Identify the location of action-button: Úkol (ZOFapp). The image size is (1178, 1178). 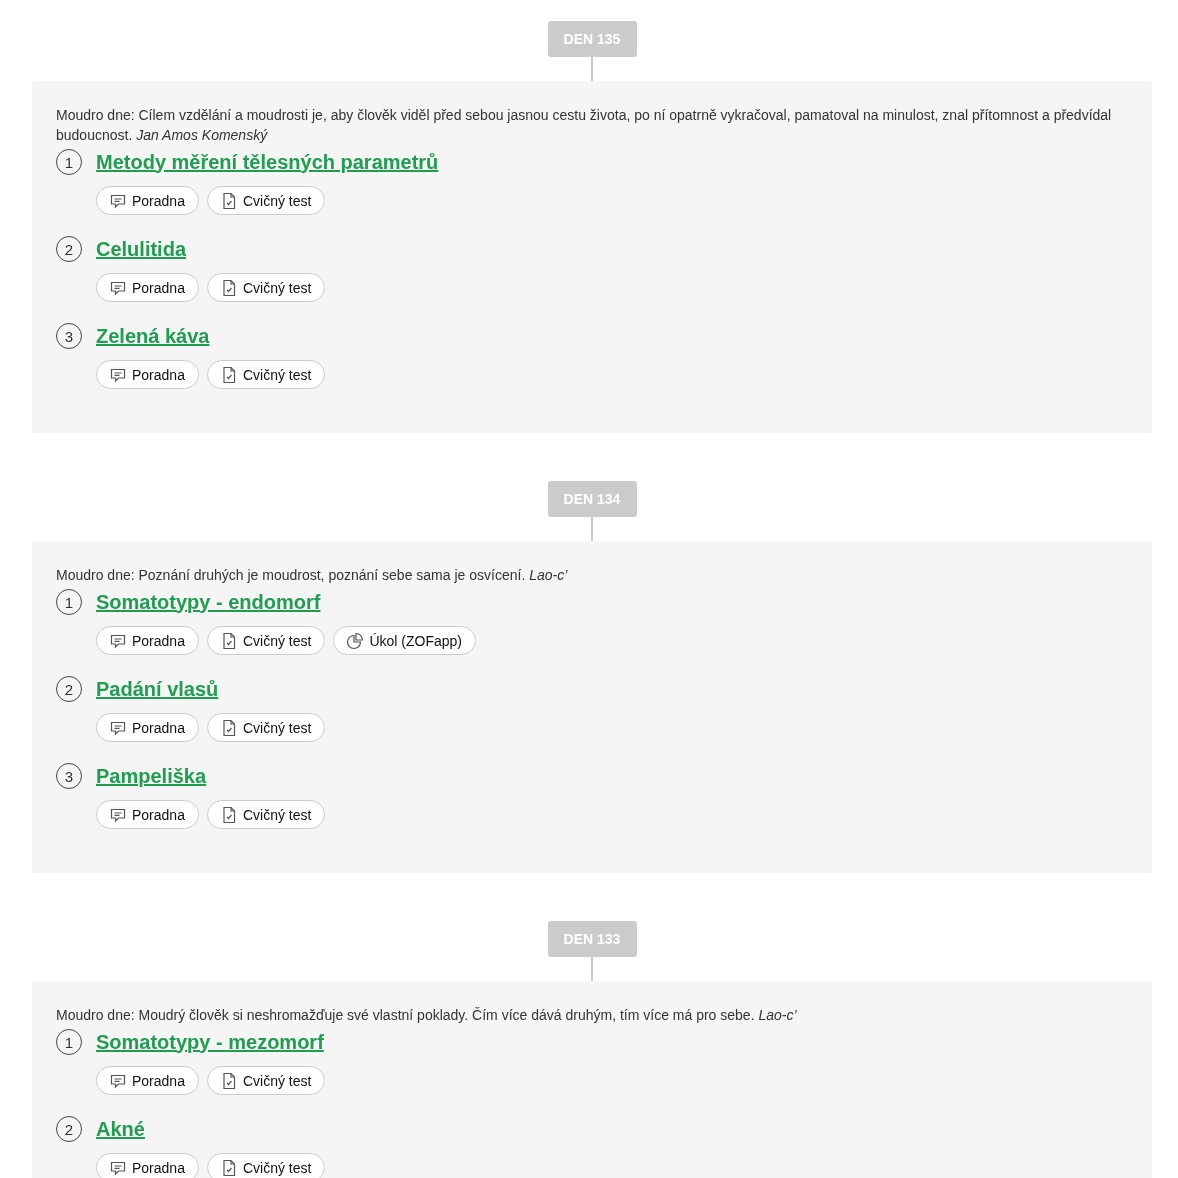
(404, 640).